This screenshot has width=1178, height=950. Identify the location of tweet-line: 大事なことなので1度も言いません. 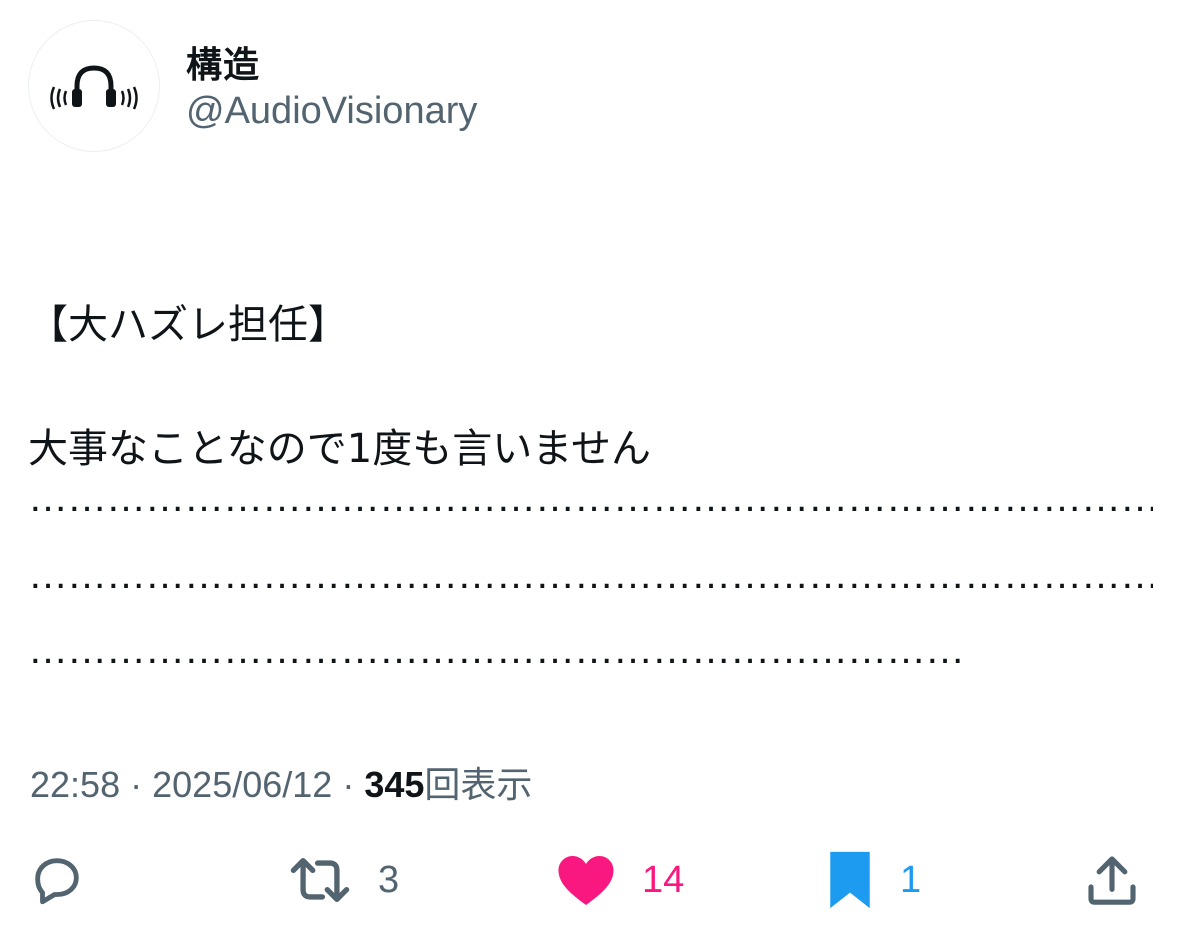
(340, 449).